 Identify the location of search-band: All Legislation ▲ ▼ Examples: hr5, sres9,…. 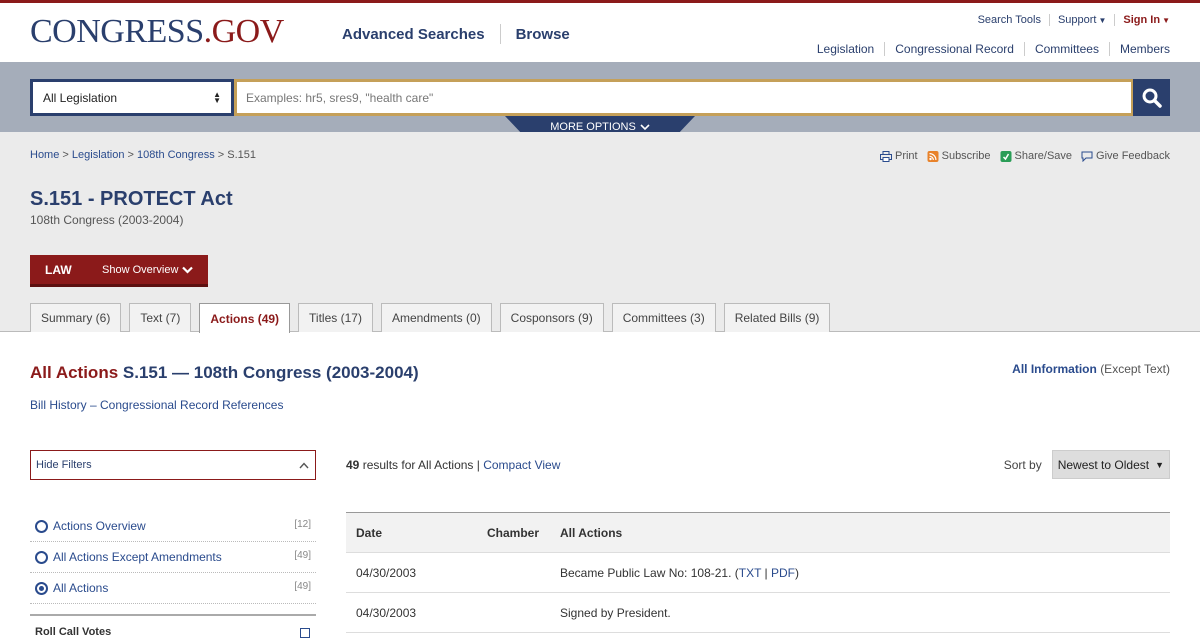
(600, 100).